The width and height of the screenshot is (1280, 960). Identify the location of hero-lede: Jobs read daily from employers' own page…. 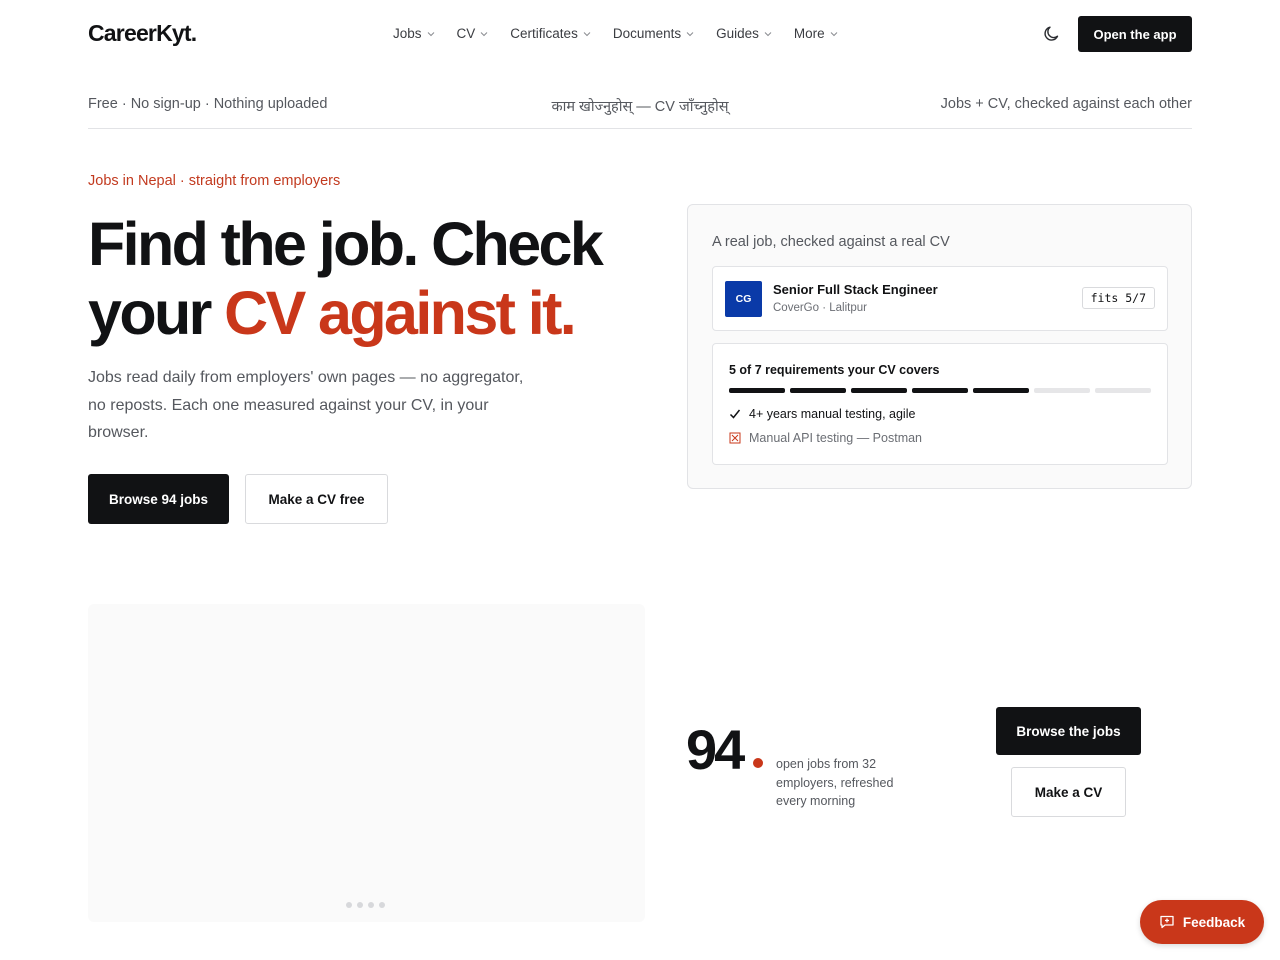
(306, 405).